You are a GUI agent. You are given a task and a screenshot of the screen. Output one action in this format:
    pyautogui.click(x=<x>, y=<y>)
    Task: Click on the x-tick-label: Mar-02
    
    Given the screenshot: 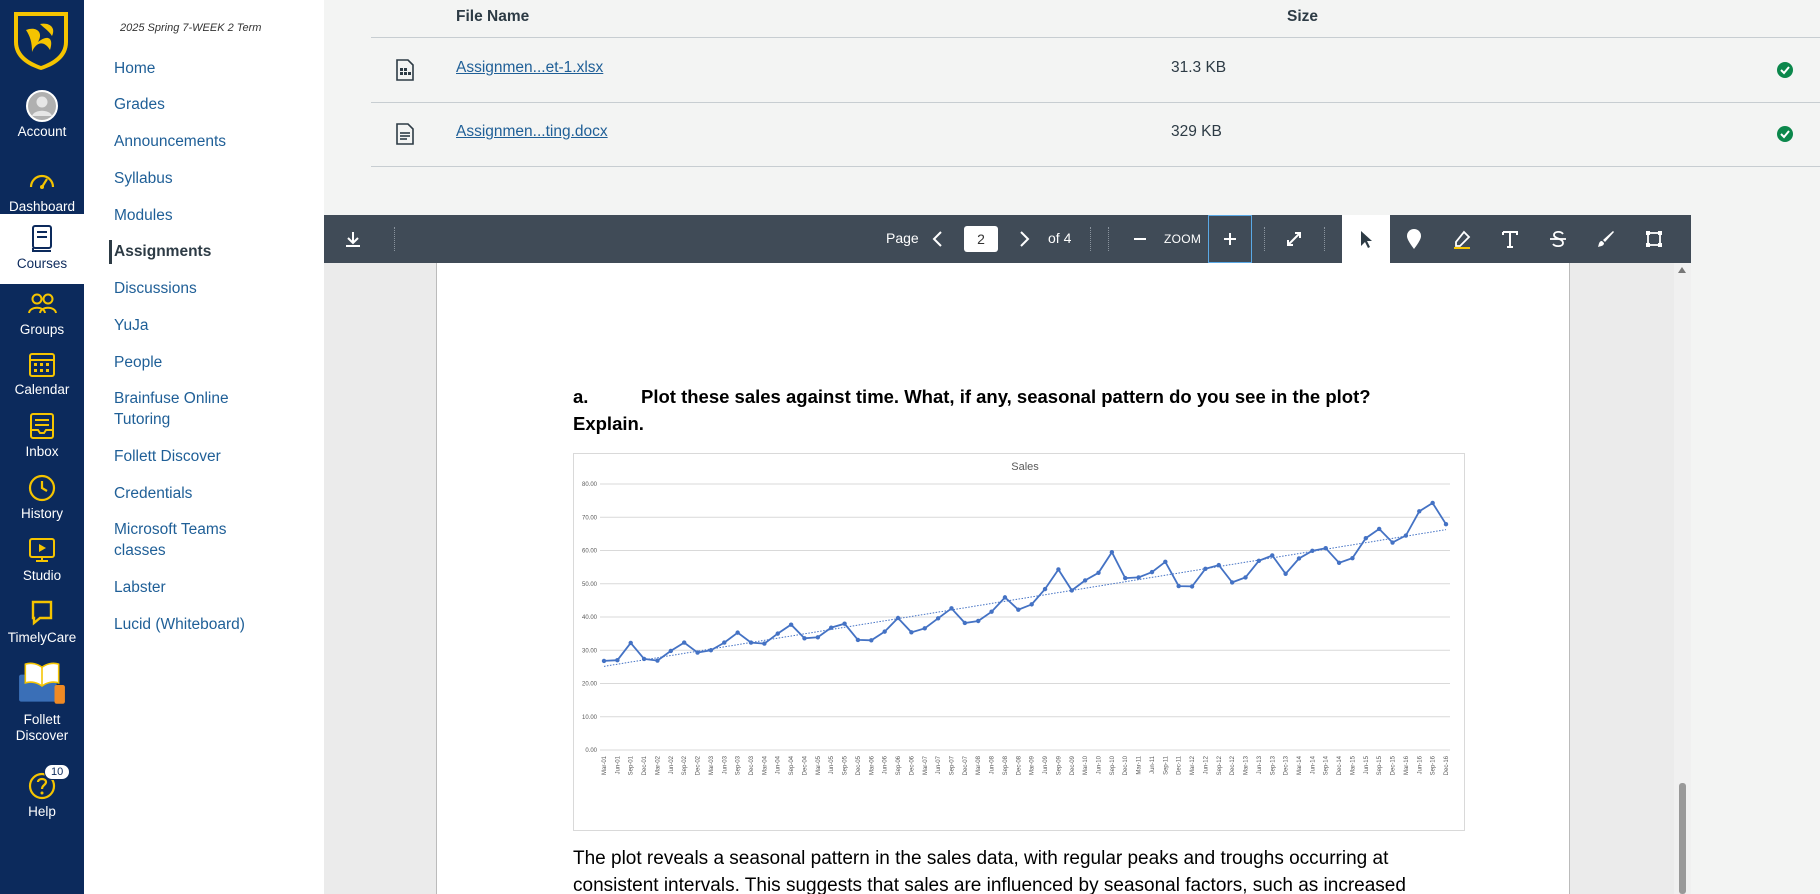 What is the action you would take?
    pyautogui.click(x=658, y=765)
    